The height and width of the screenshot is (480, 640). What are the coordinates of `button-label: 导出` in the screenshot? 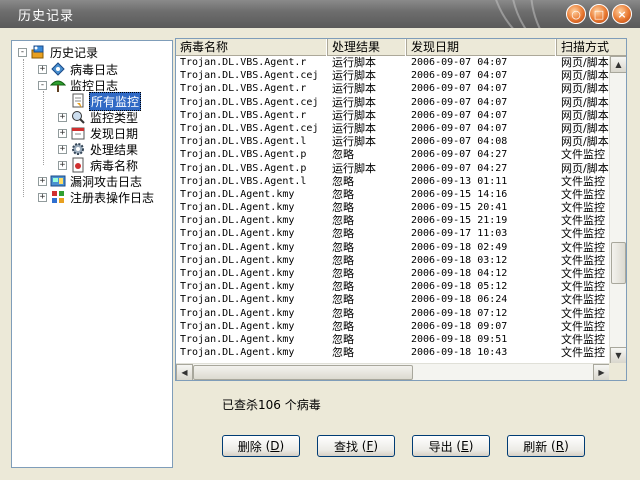 It's located at (440, 446).